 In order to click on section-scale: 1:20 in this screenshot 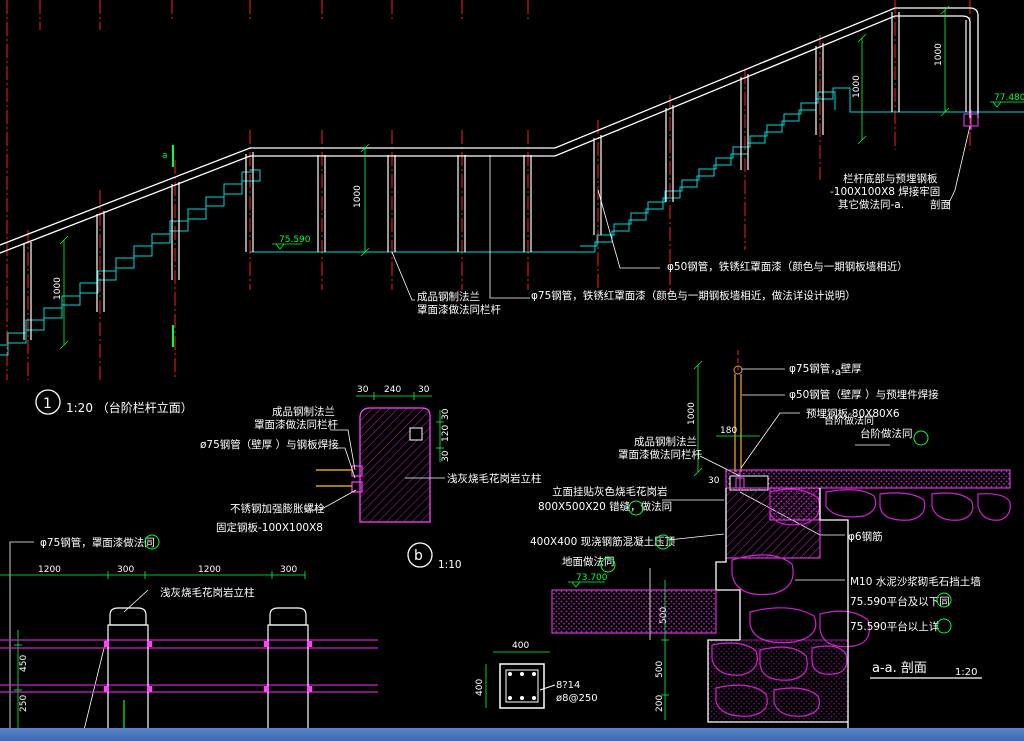, I will do `click(966, 672)`.